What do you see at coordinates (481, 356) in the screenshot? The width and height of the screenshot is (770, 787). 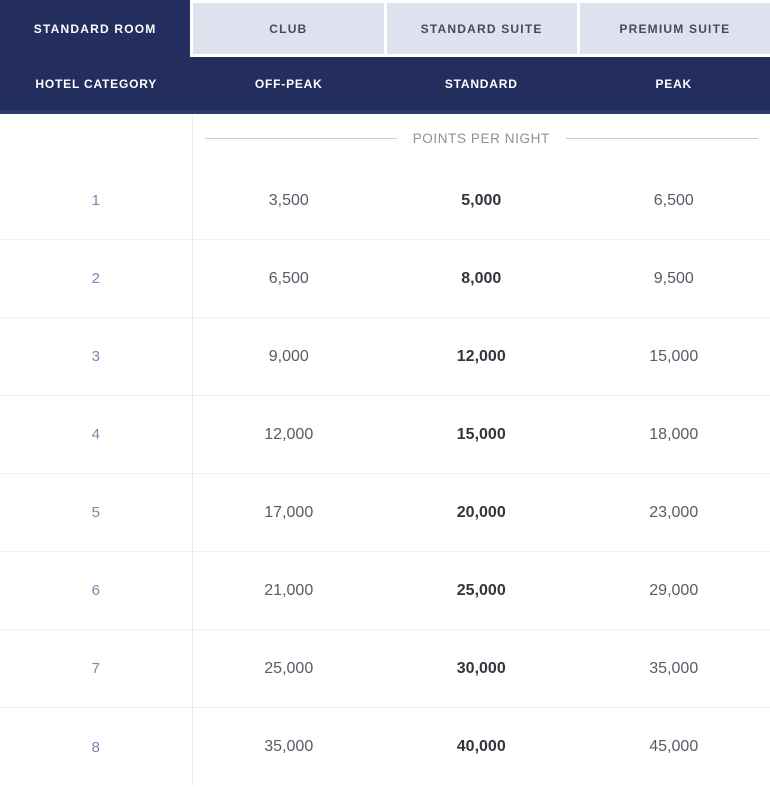 I see `standard-cell: 12,000` at bounding box center [481, 356].